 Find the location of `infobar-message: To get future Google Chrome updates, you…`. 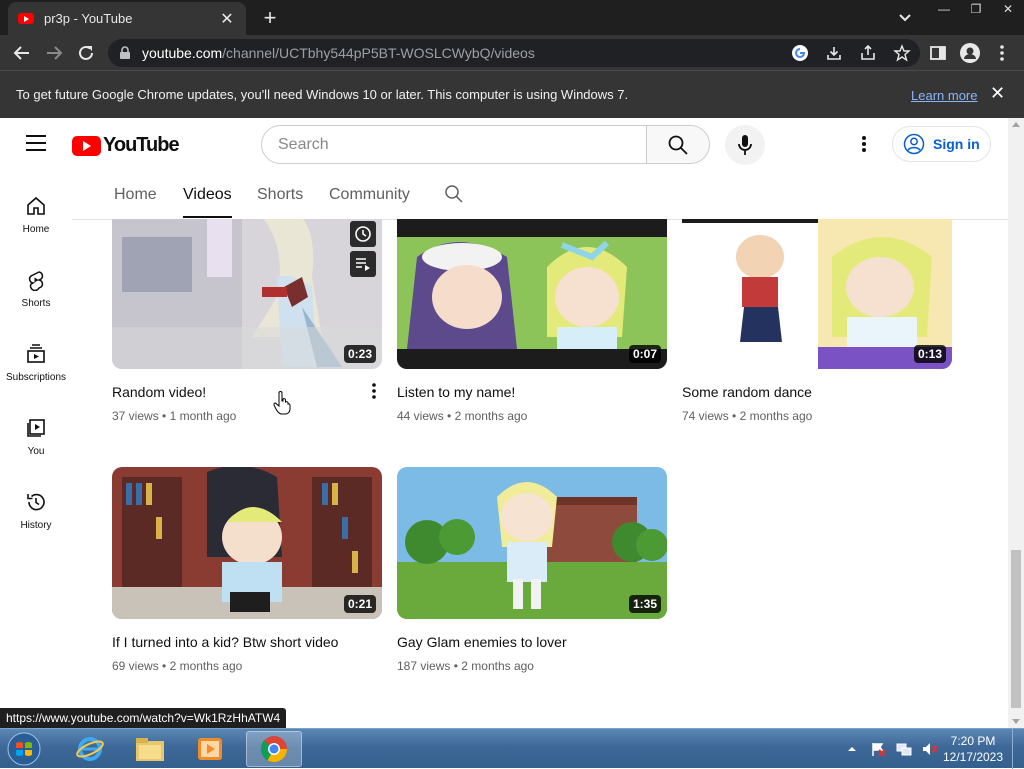

infobar-message: To get future Google Chrome updates, you… is located at coordinates (322, 94).